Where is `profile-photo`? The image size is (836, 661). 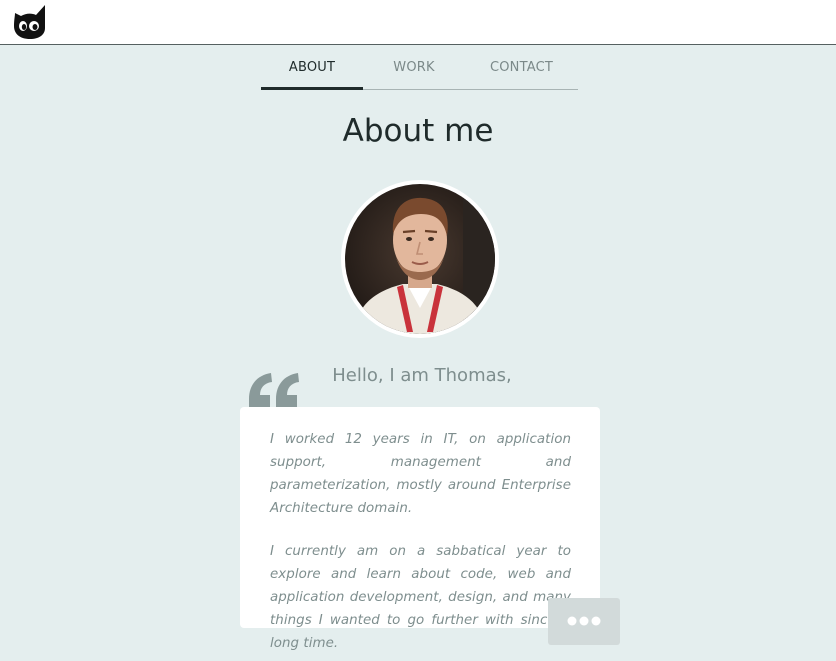
profile-photo is located at coordinates (420, 259).